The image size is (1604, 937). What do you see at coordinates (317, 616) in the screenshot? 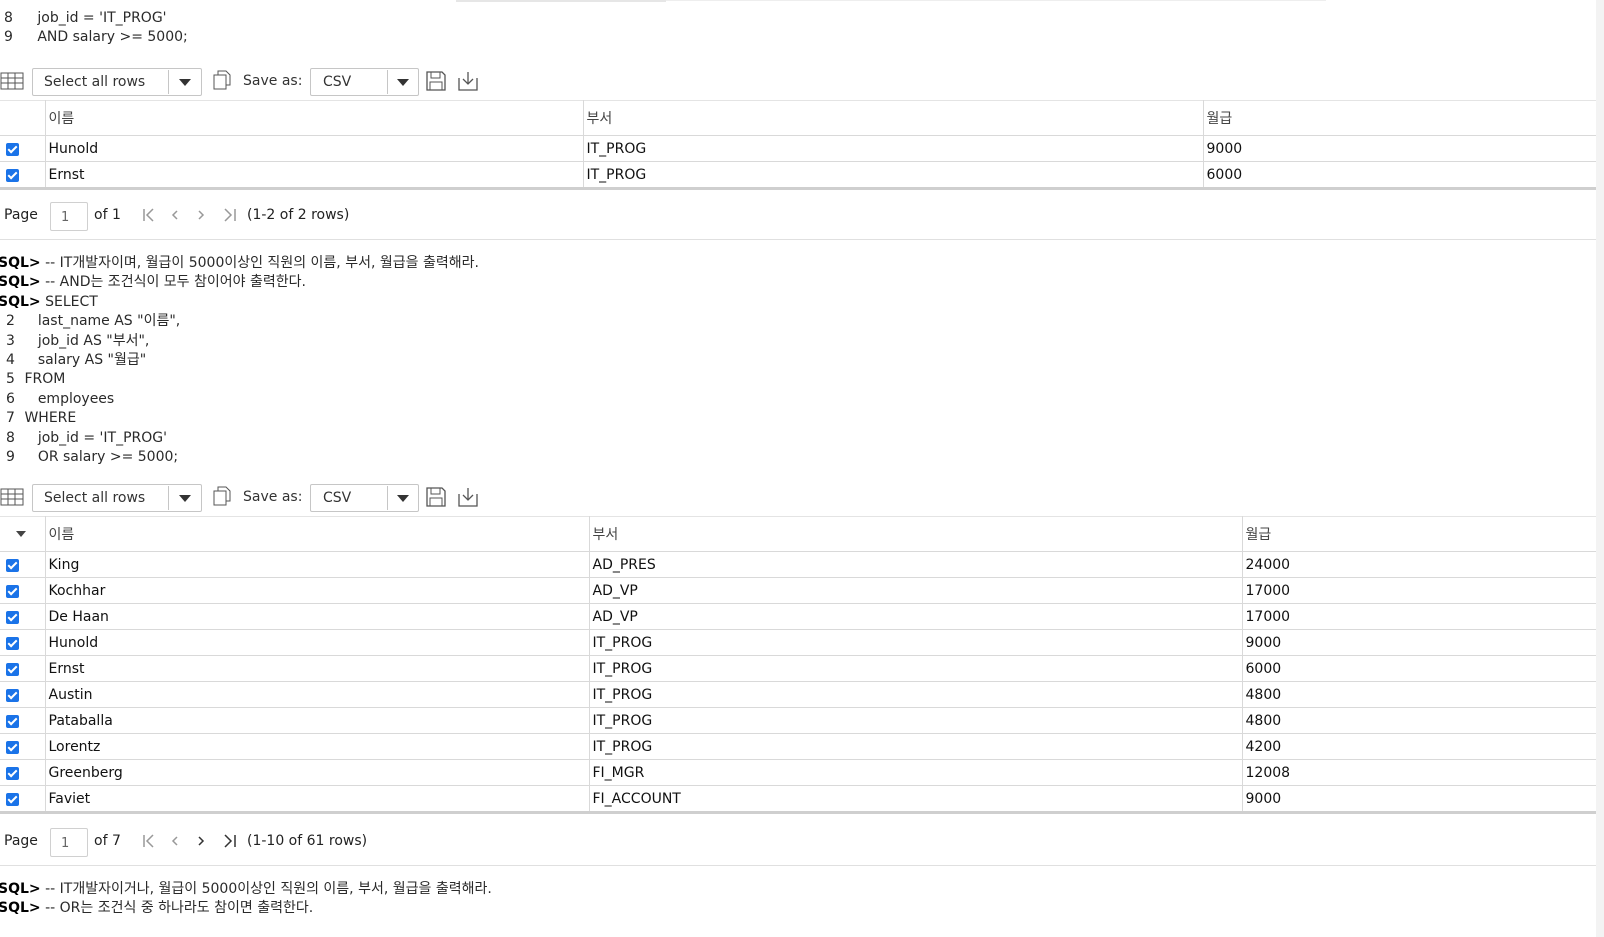
I see `cell-name: De Haan` at bounding box center [317, 616].